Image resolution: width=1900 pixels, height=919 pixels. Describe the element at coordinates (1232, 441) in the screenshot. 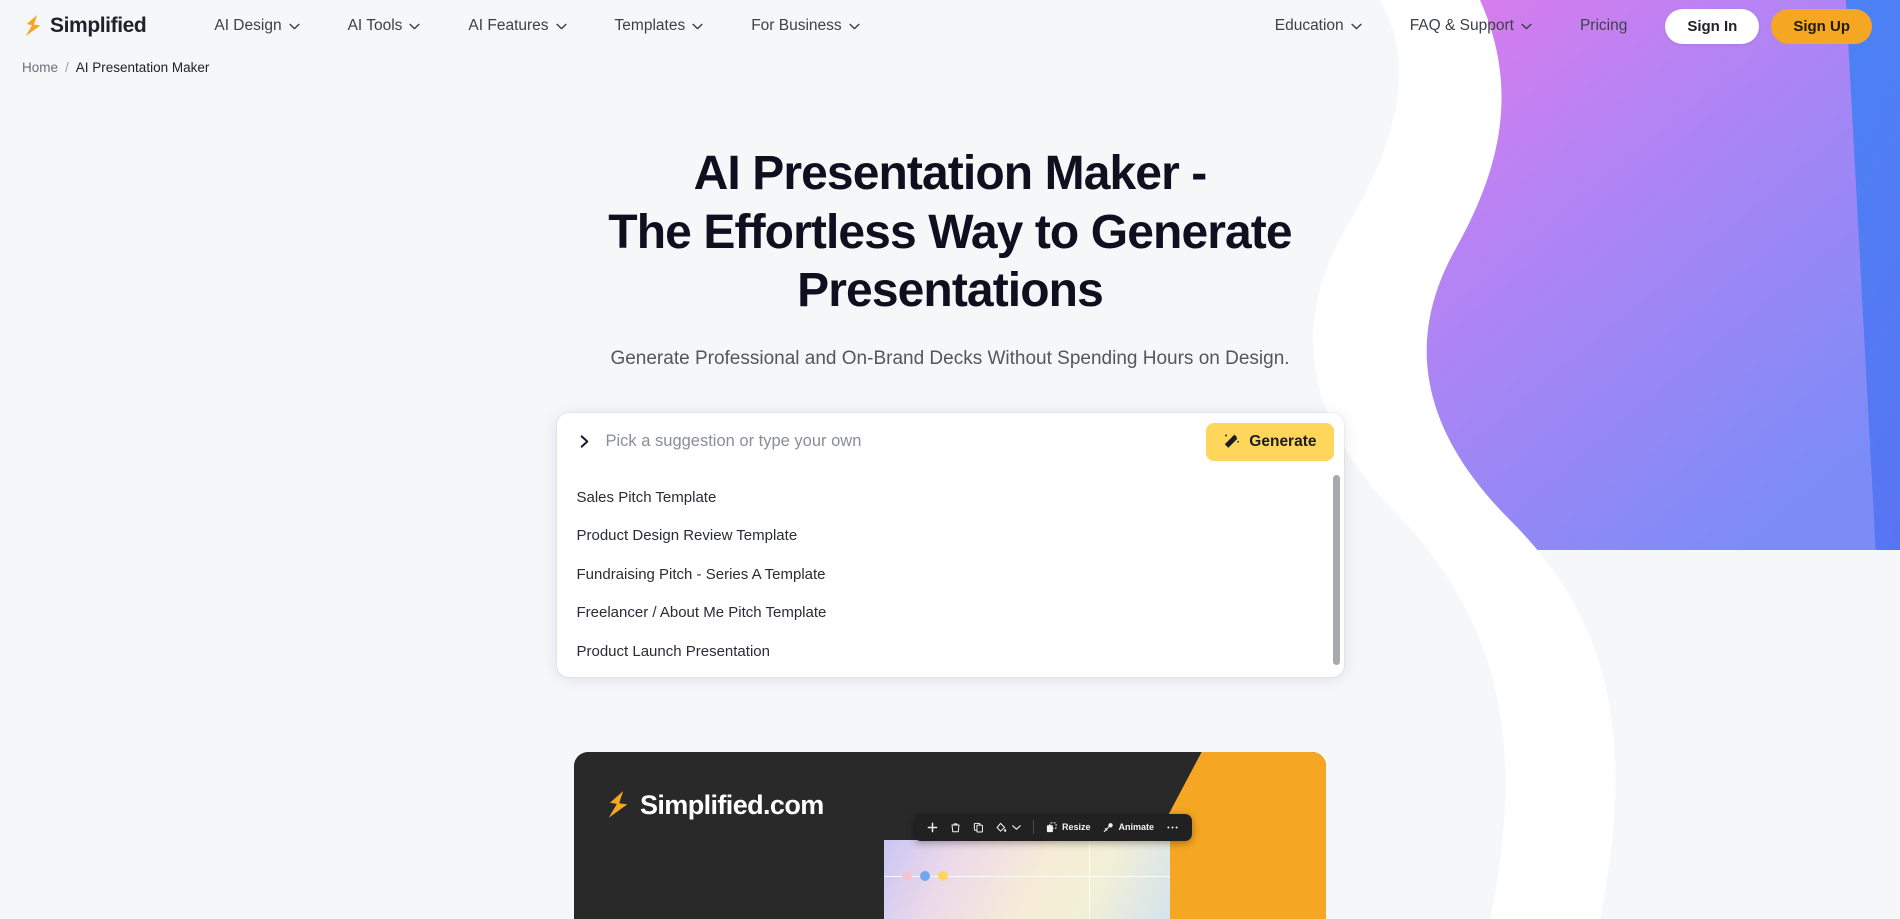

I see `magic-wand-icon` at that location.